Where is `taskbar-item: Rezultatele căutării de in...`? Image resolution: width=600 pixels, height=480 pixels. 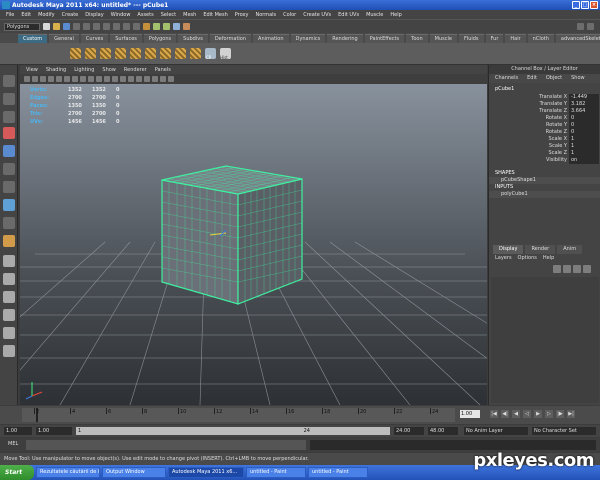
taskbar-item: Rezultatele căutării de in... is located at coordinates (68, 472).